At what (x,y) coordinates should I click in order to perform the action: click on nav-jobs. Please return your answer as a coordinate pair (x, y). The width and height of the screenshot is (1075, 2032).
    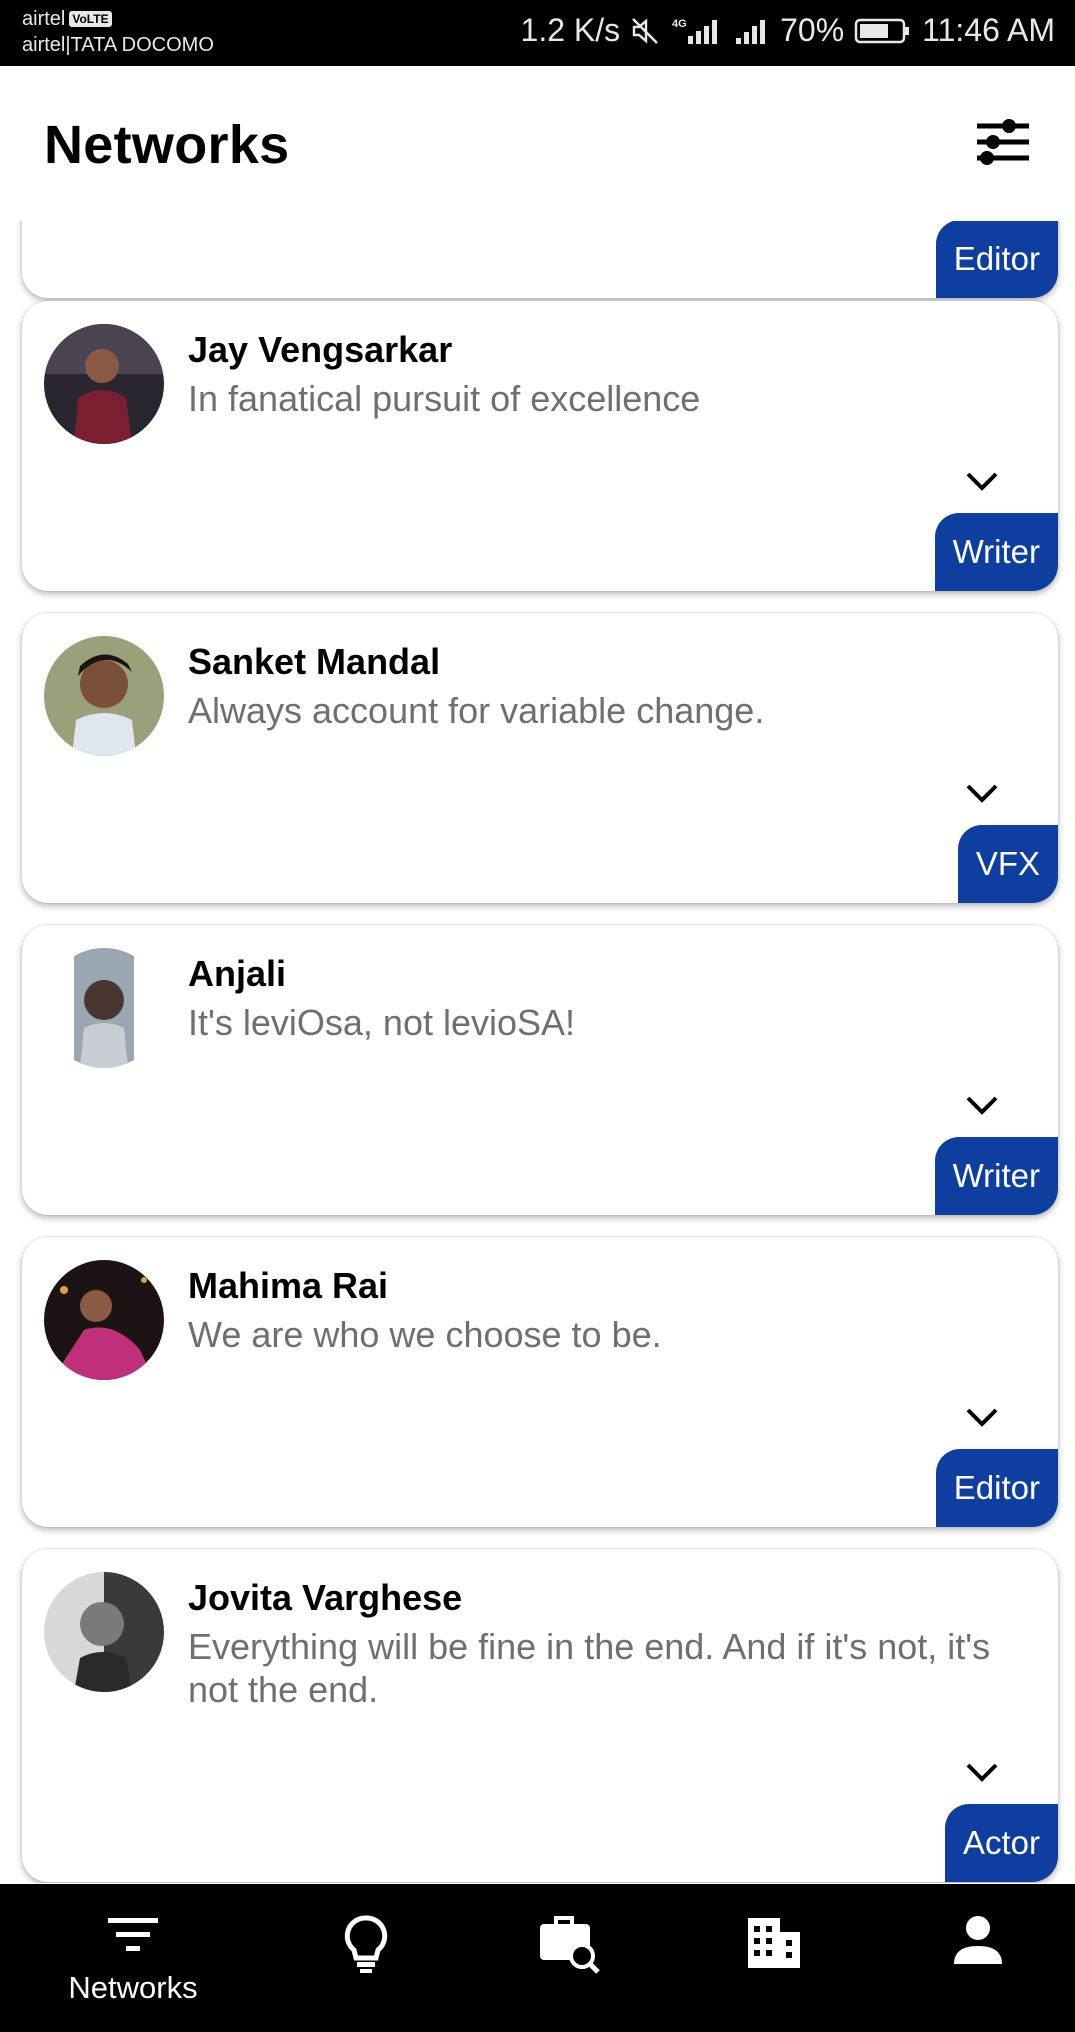
    Looking at the image, I should click on (570, 1958).